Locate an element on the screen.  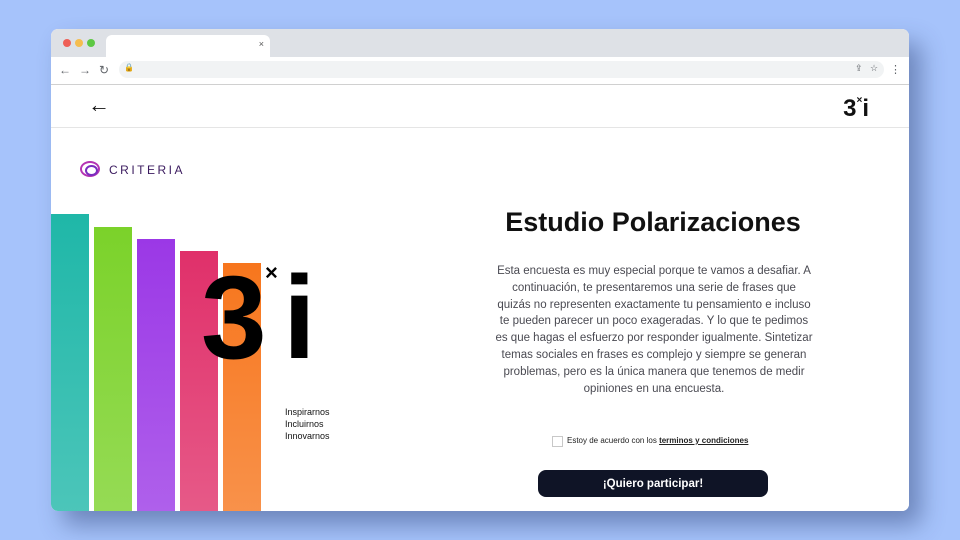
close-icon: × is located at coordinates (261, 44).